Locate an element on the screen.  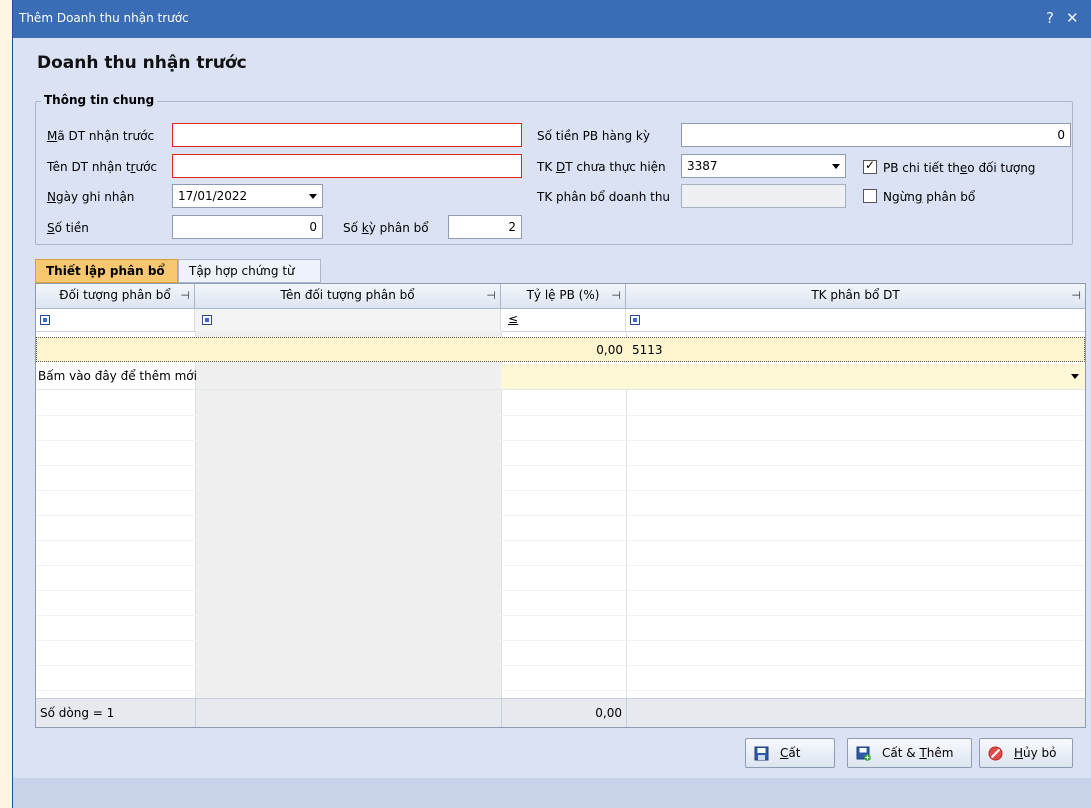
so-tien-input: 0 is located at coordinates (247, 227).